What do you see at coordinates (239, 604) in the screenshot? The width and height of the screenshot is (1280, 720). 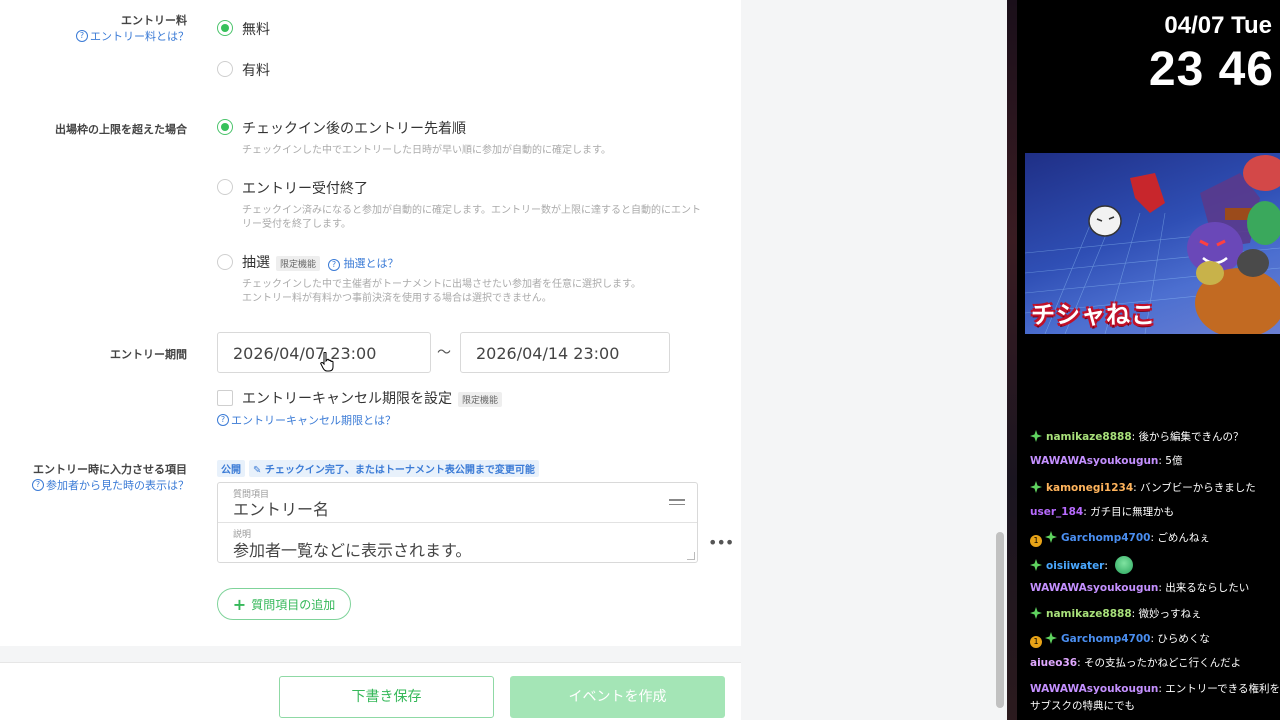 I see `plus-icon: +` at bounding box center [239, 604].